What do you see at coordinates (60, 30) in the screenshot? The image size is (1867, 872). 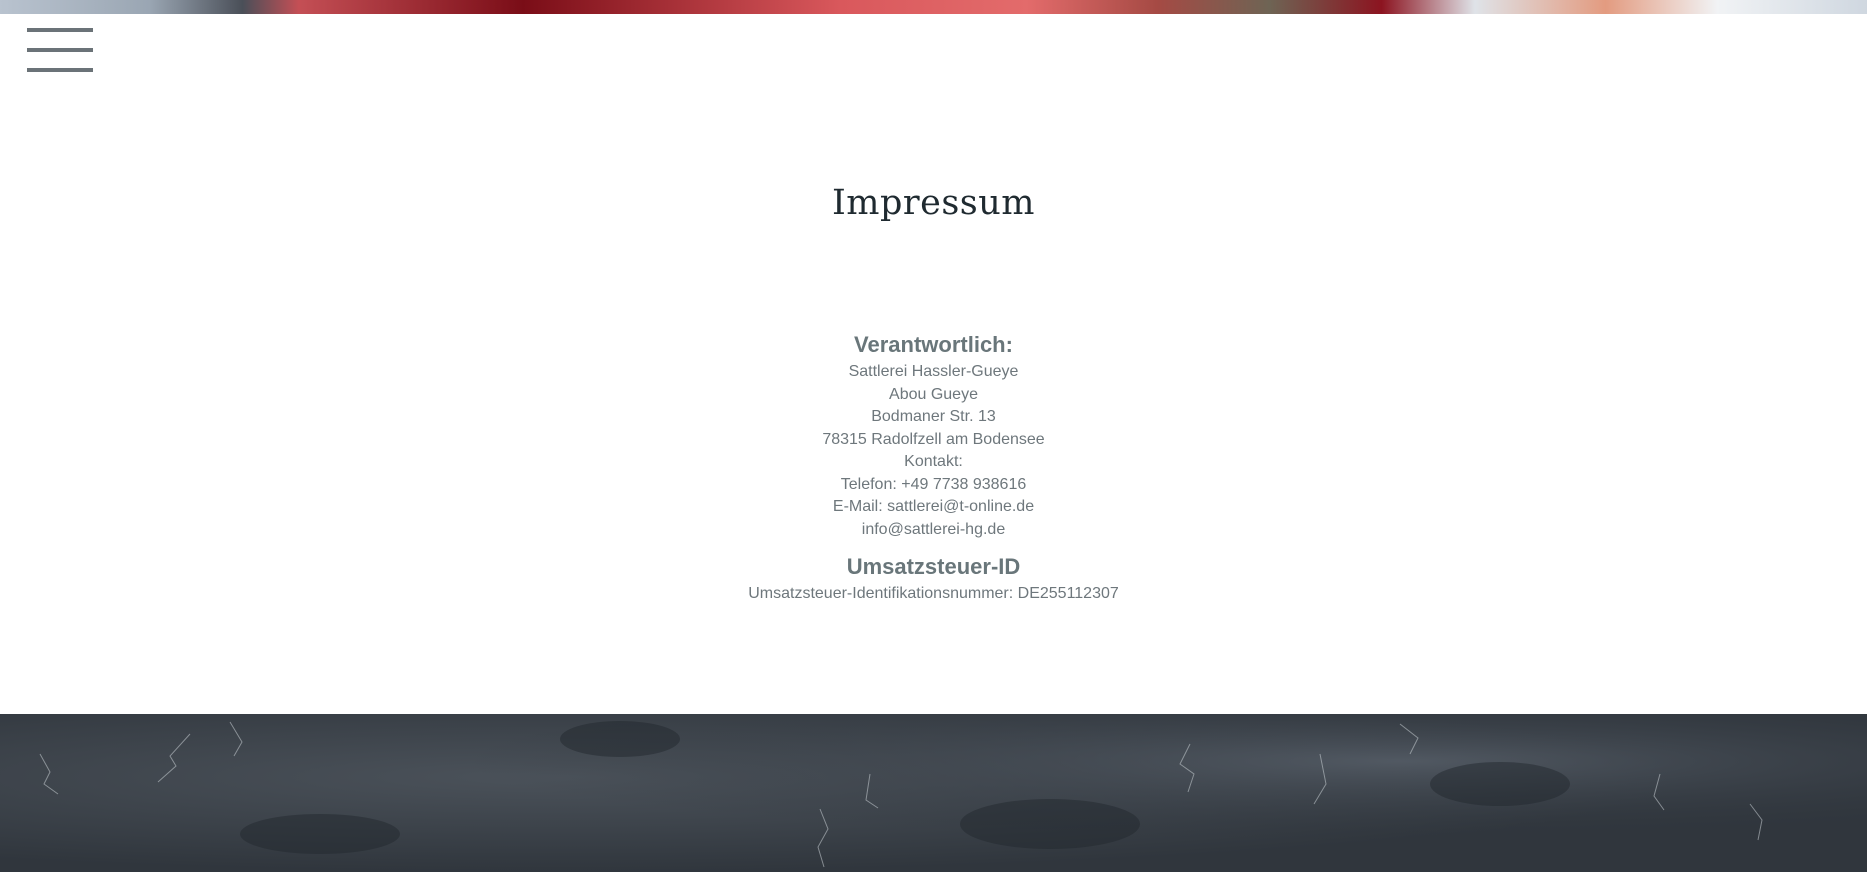 I see `menu-bar-top` at bounding box center [60, 30].